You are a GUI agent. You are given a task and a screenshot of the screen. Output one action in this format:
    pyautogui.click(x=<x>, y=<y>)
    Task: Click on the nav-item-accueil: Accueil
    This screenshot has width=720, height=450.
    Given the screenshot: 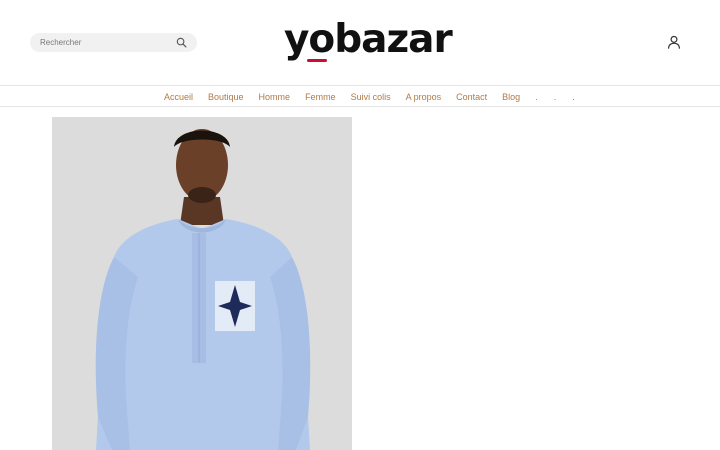 What is the action you would take?
    pyautogui.click(x=178, y=97)
    